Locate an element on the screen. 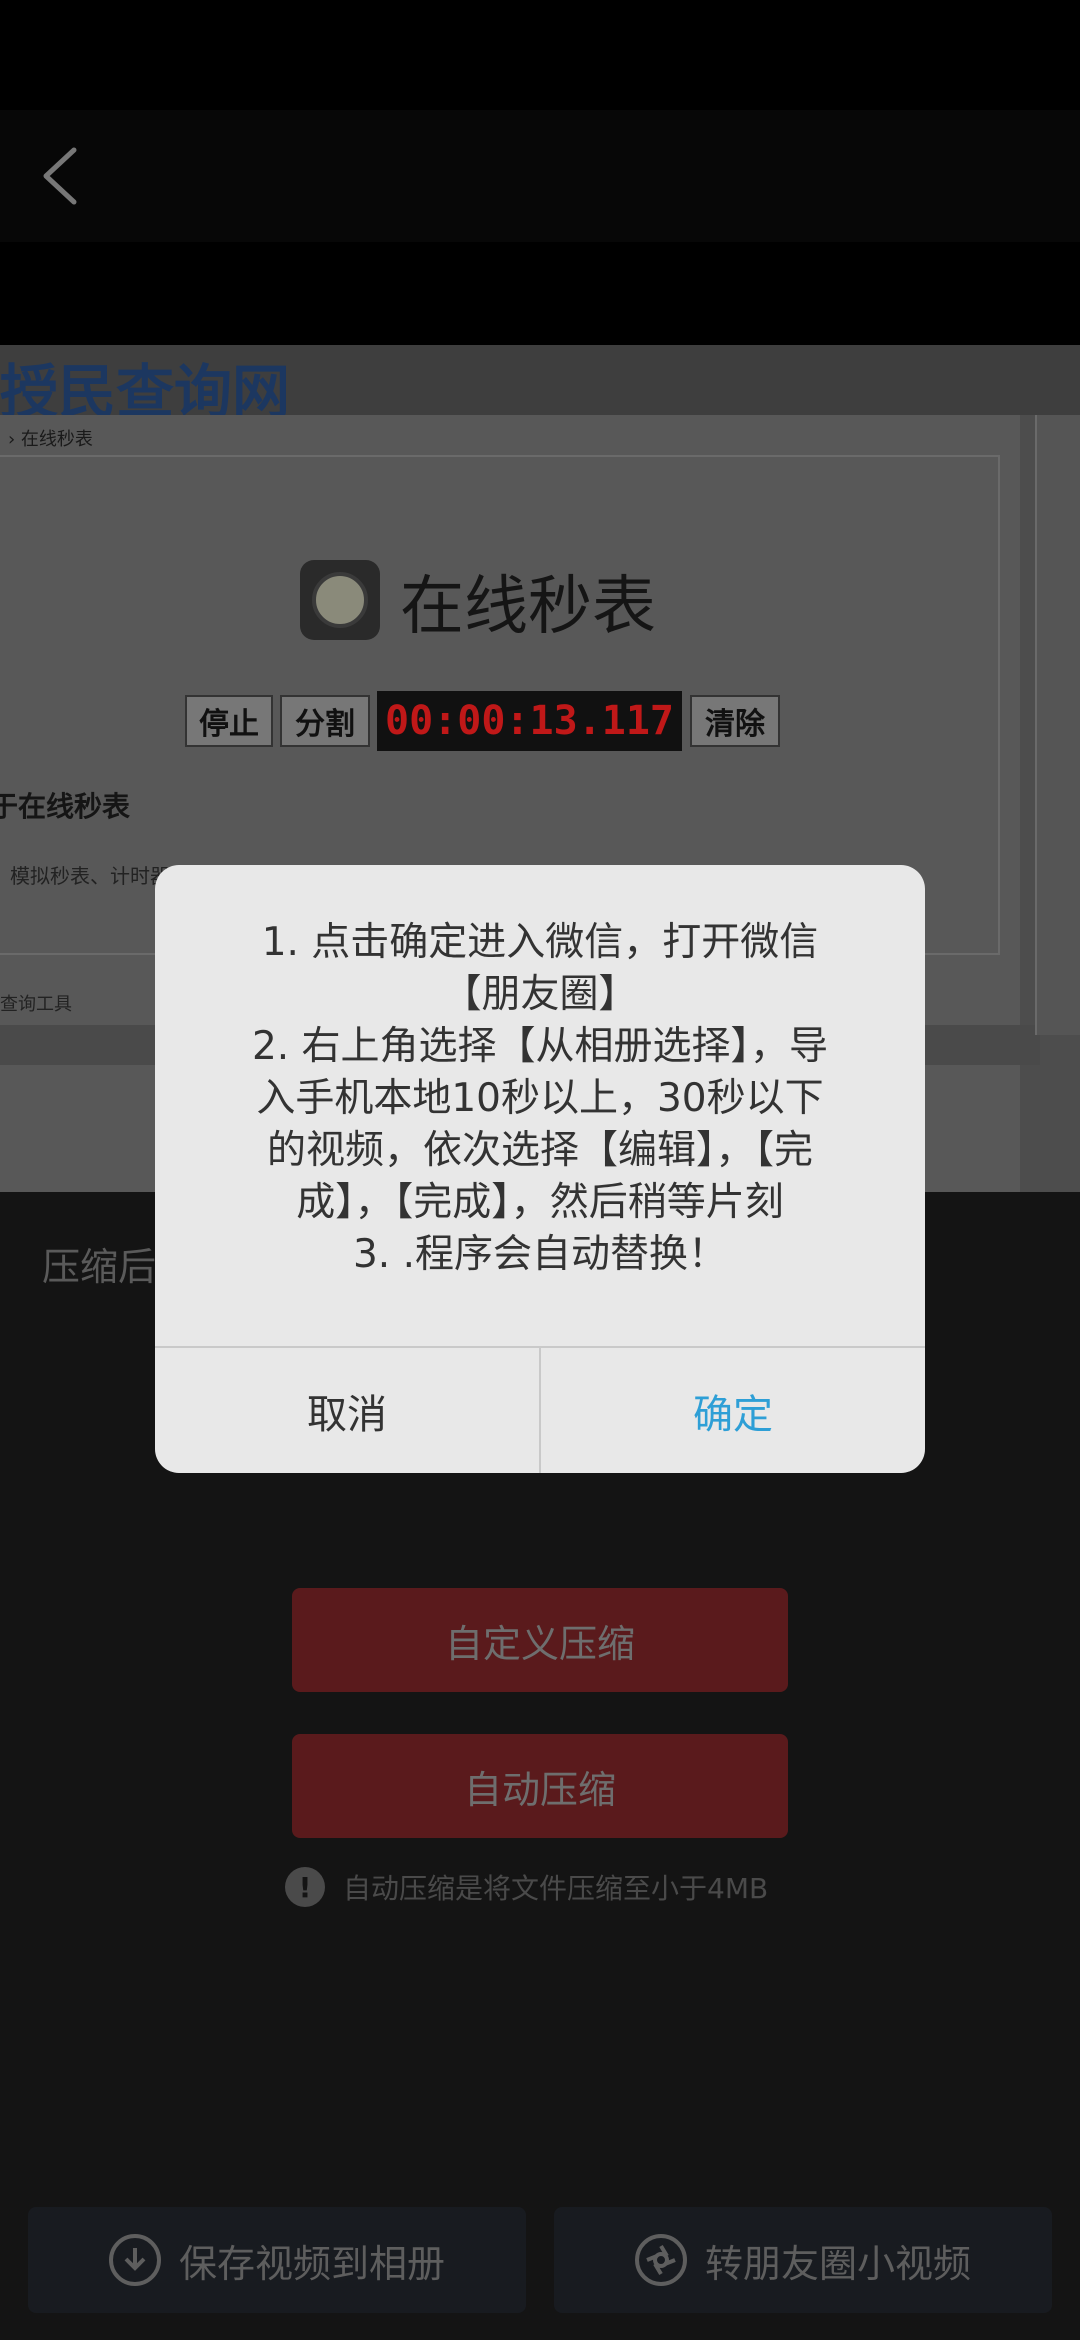 The height and width of the screenshot is (2340, 1080). share-moments-button: 转朋友圈小视频 is located at coordinates (803, 2260).